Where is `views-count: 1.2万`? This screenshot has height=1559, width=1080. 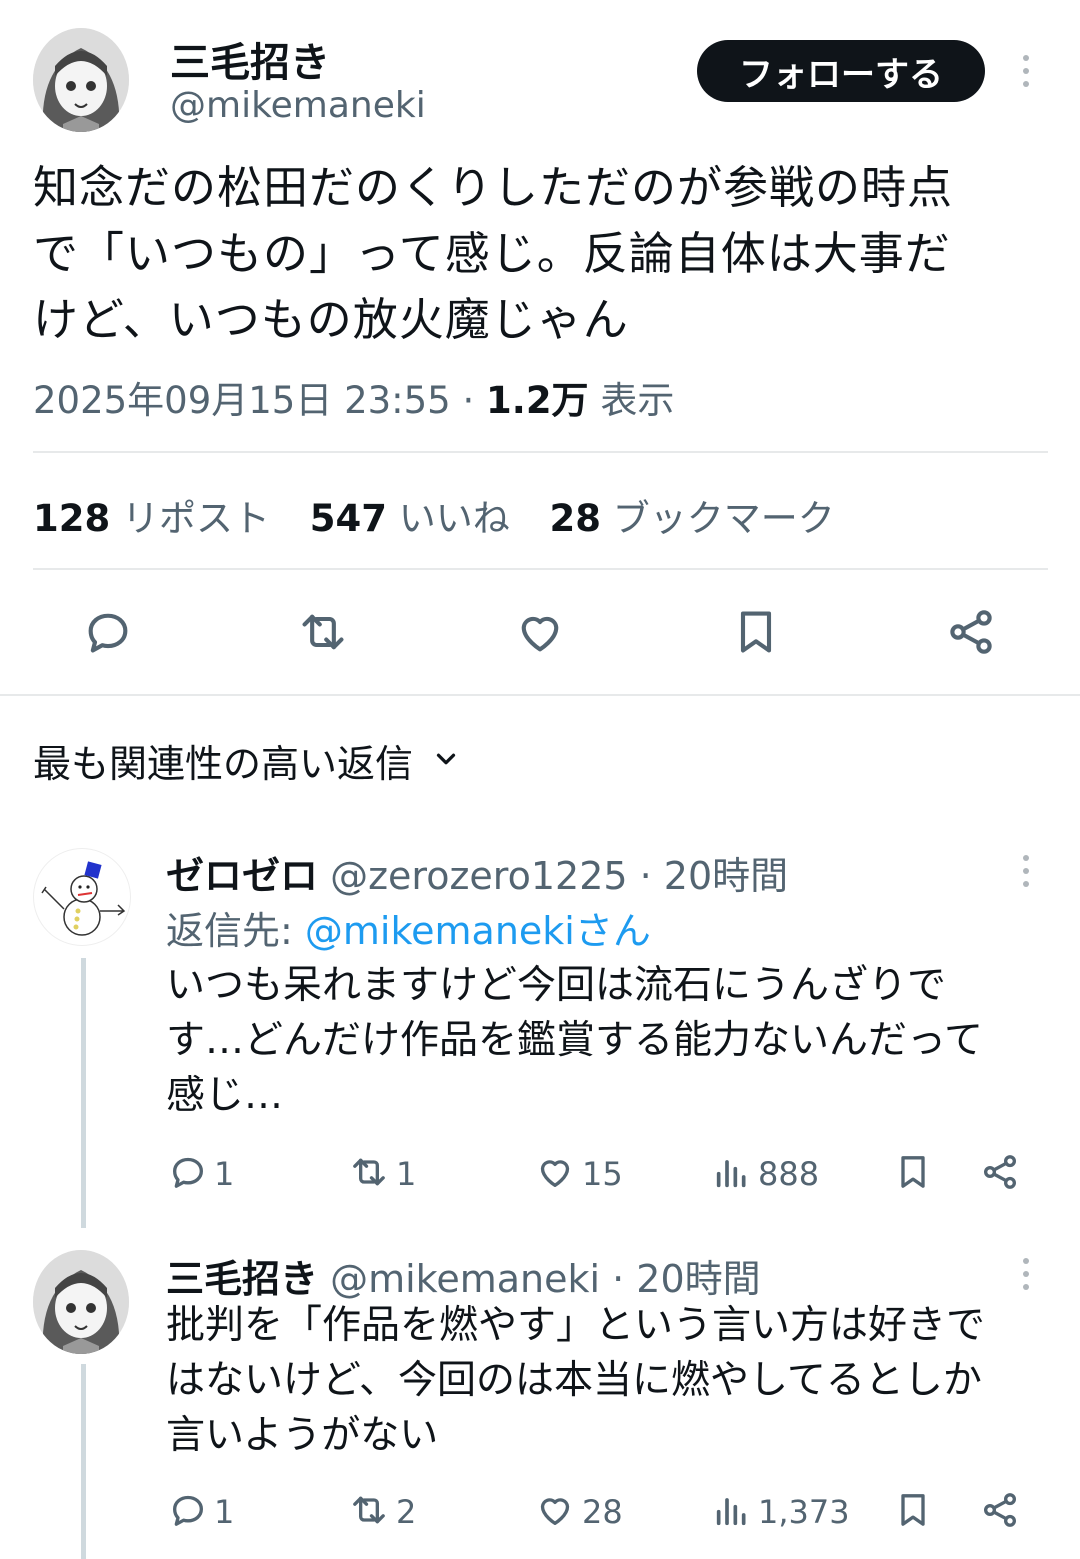 views-count: 1.2万 is located at coordinates (537, 400).